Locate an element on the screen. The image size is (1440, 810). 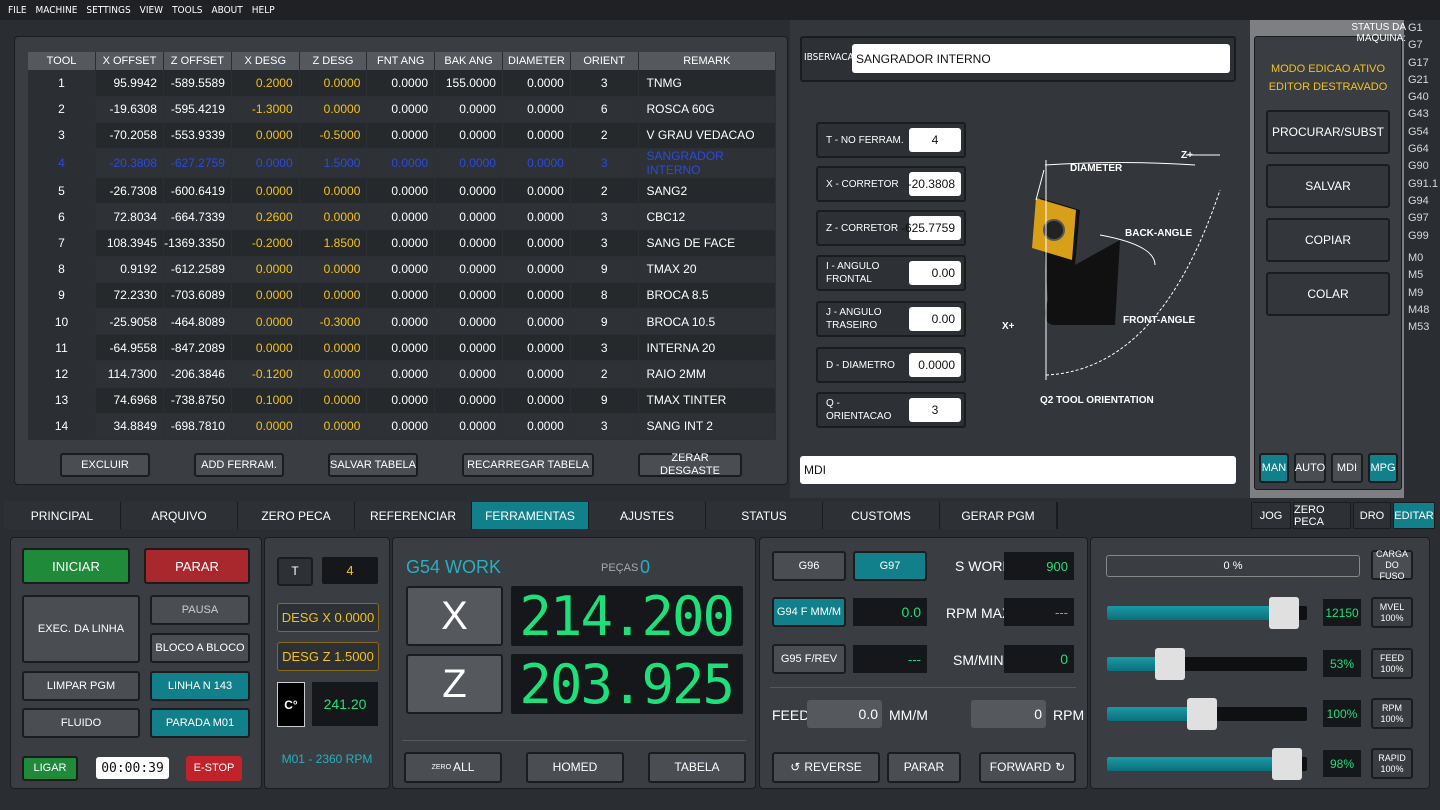
table-cell: 11 is located at coordinates (62, 348).